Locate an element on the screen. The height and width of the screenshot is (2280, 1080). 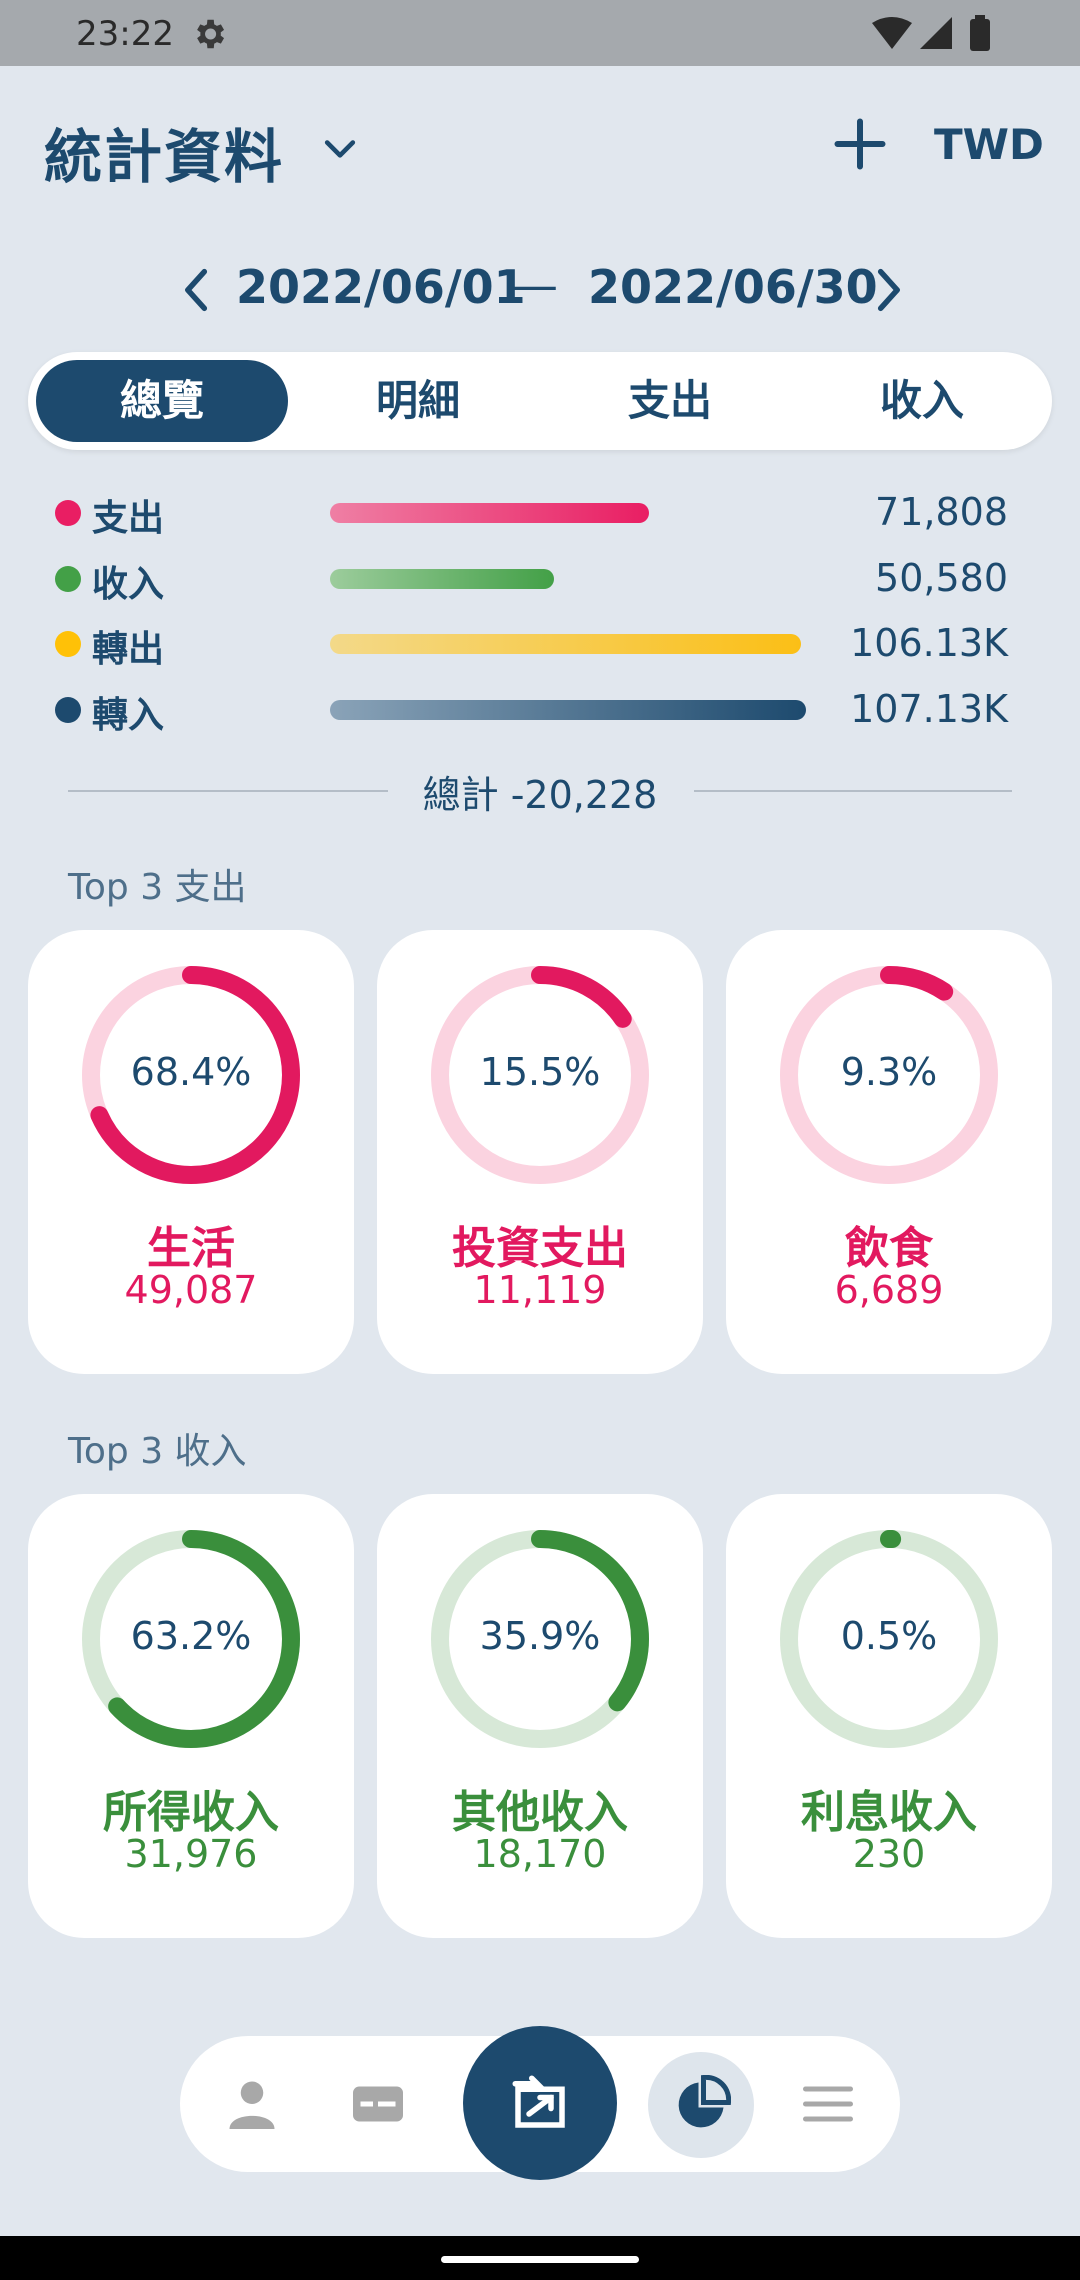
total-row: 總計 -20,228 is located at coordinates (540, 790).